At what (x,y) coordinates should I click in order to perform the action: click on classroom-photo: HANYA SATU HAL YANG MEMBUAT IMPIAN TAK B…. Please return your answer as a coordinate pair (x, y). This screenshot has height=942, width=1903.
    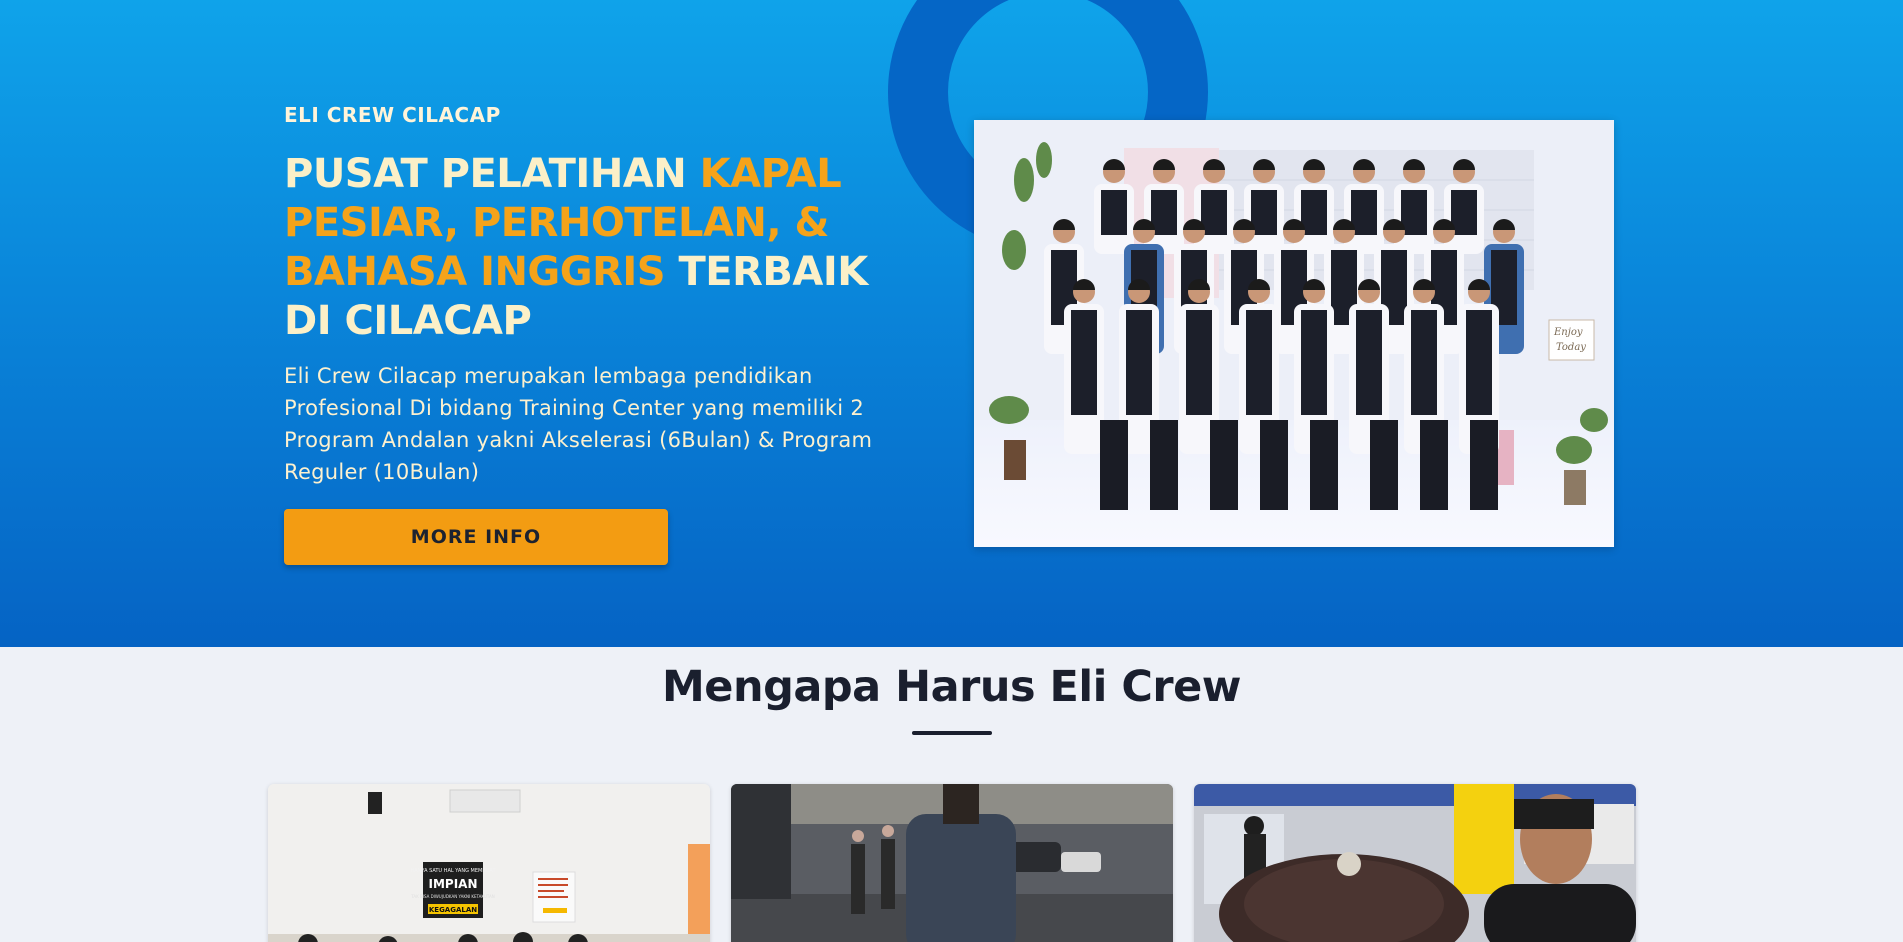
    Looking at the image, I should click on (489, 863).